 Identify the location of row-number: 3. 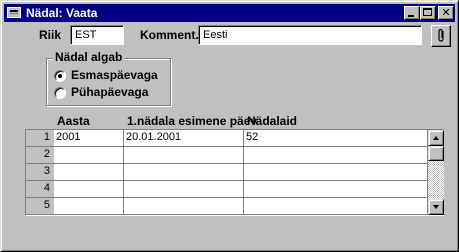
(40, 172).